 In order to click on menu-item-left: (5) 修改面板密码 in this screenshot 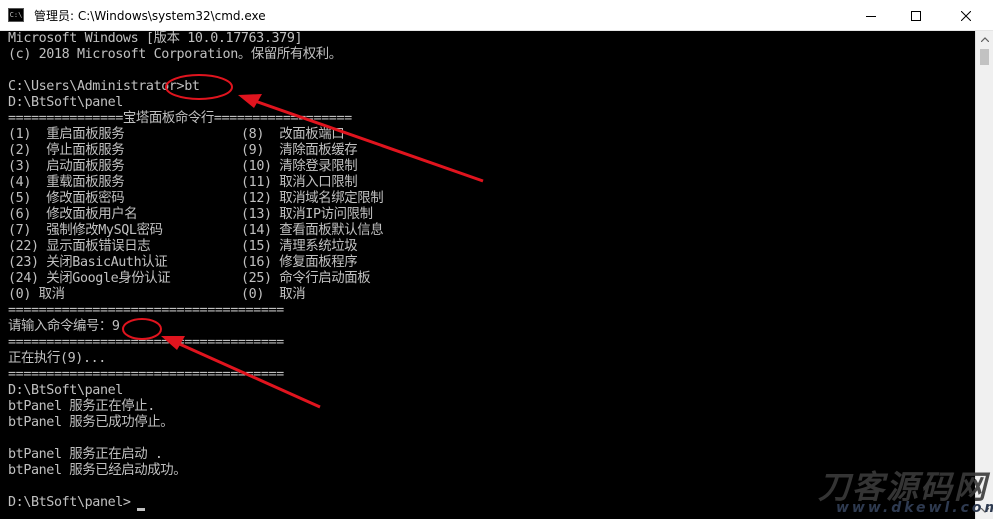, I will do `click(66, 198)`.